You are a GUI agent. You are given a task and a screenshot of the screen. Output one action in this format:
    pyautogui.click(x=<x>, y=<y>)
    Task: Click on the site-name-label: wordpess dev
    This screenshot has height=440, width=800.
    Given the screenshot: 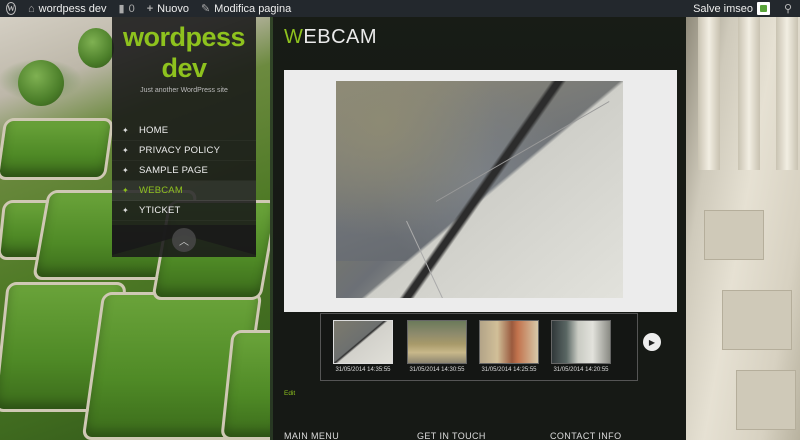 What is the action you would take?
    pyautogui.click(x=72, y=8)
    